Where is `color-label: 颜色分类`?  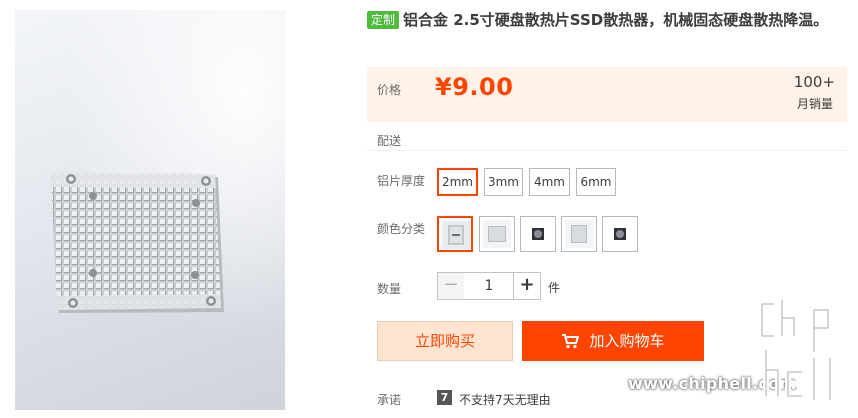
color-label: 颜色分类 is located at coordinates (401, 229).